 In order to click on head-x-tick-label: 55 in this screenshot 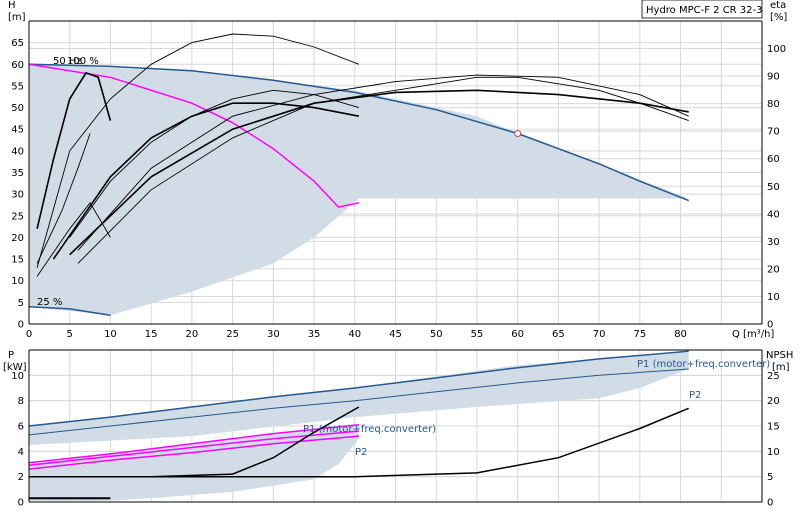, I will do `click(477, 334)`.